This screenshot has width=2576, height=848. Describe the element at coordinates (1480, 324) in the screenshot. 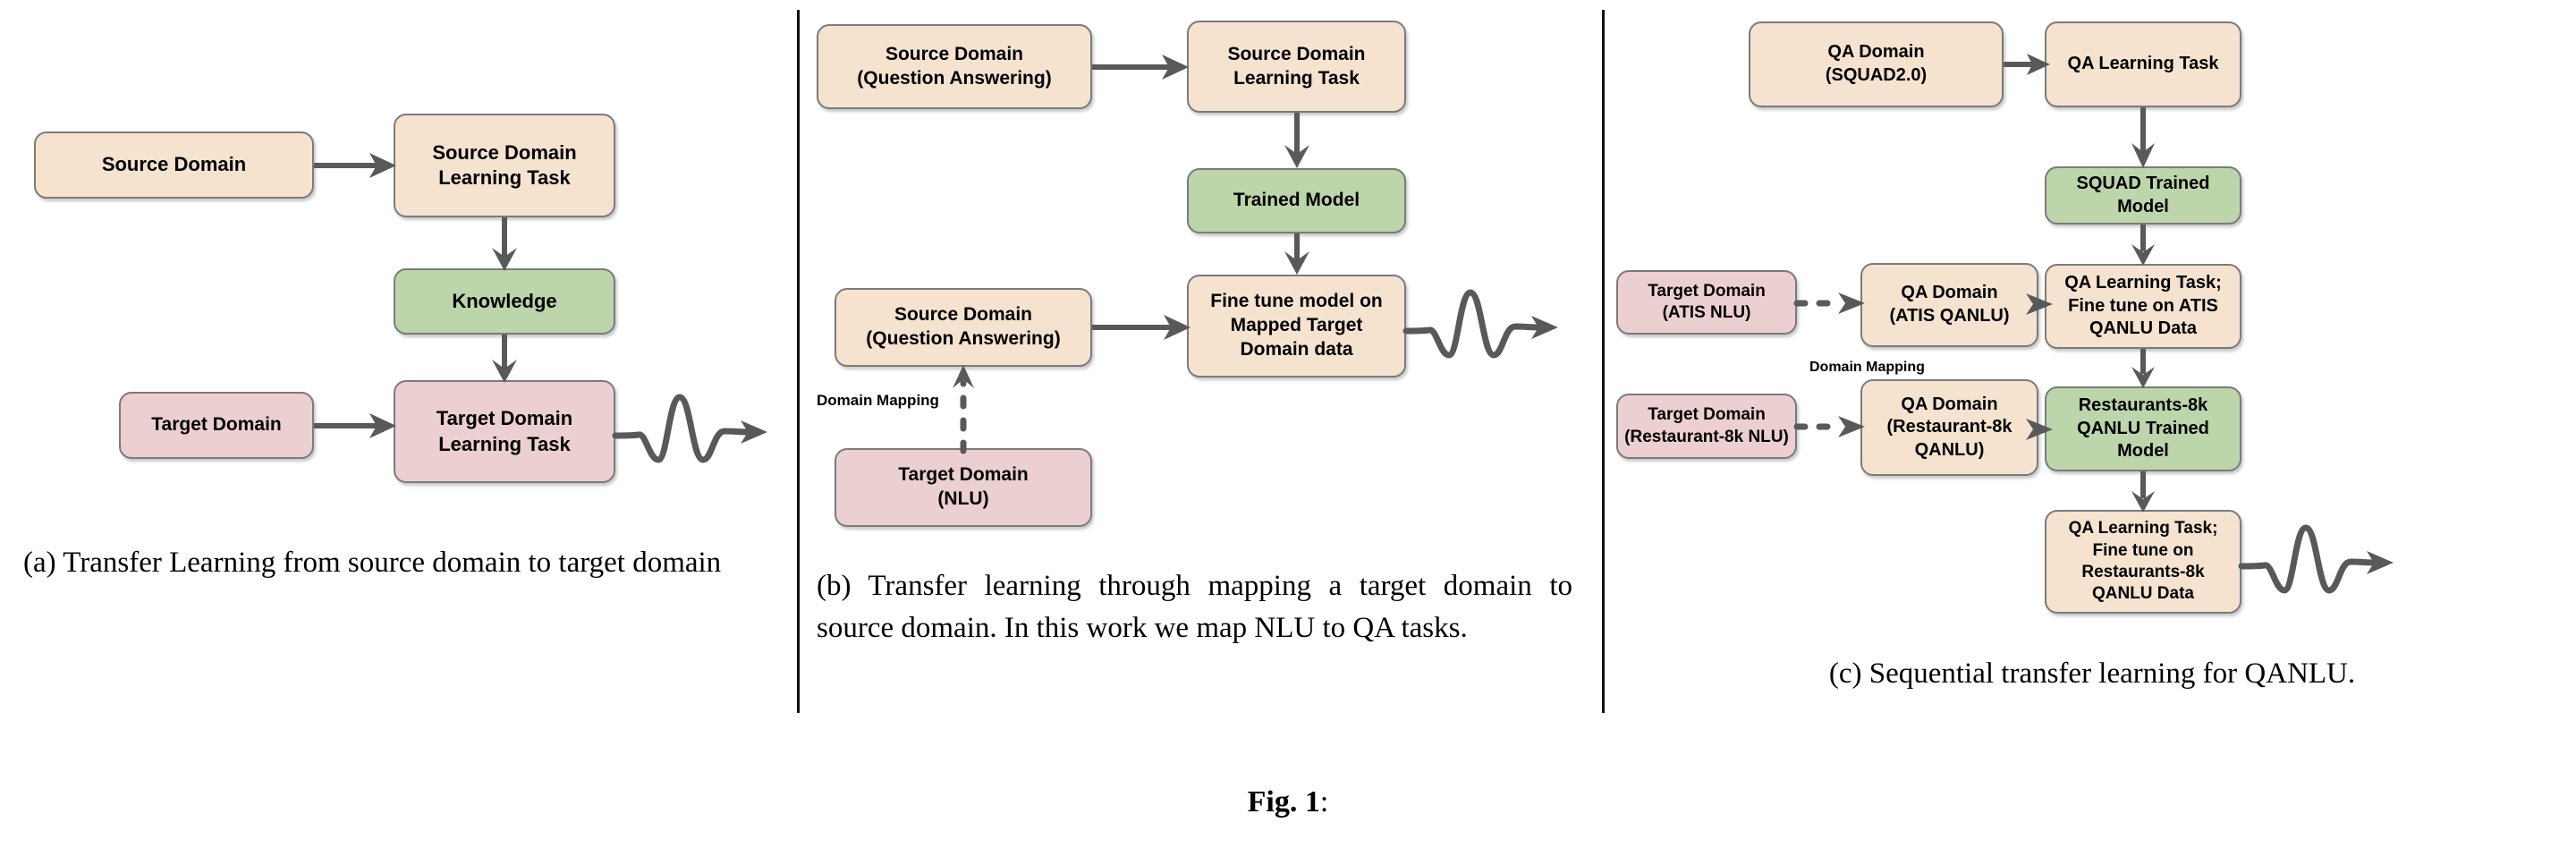

I see `connector-b-output-squiggle` at that location.